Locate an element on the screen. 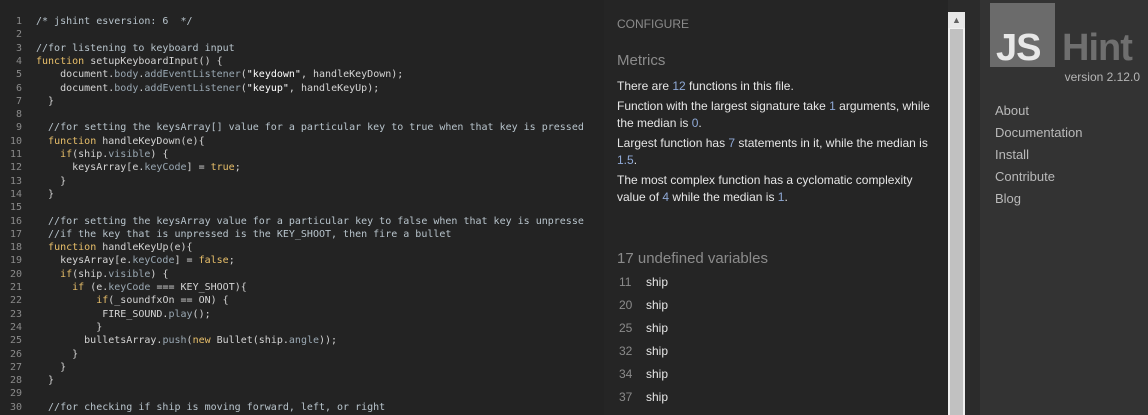 Image resolution: width=1148 pixels, height=415 pixels. code-token: bulletsArray. is located at coordinates (99, 341).